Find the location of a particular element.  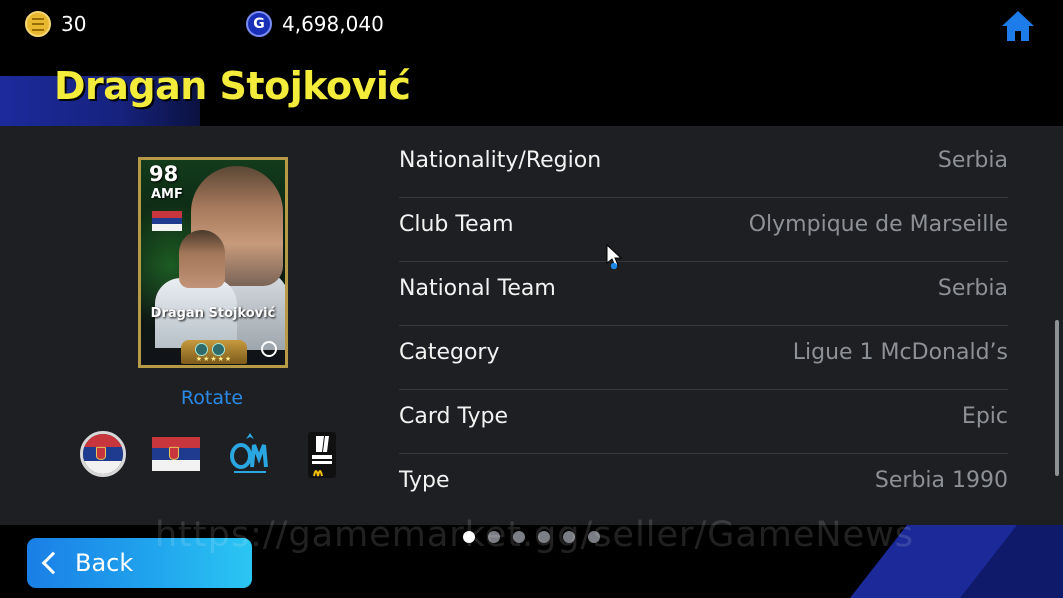

efootball-coin-icon is located at coordinates (38, 24).